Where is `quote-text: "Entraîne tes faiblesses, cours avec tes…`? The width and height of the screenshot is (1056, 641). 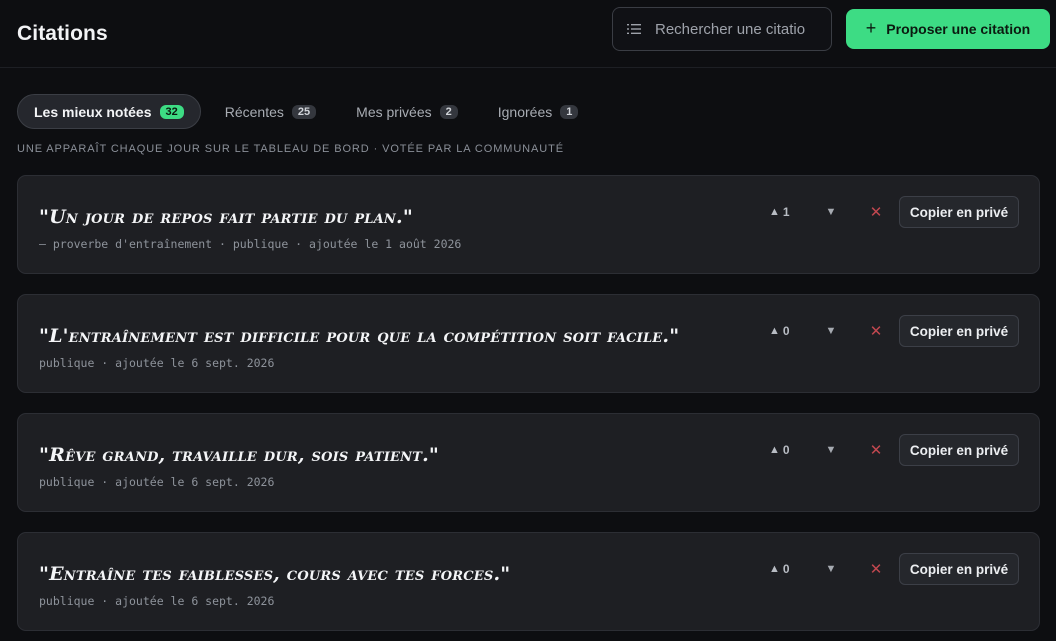
quote-text: "Entraîne tes faiblesses, cours avec tes… is located at coordinates (275, 574).